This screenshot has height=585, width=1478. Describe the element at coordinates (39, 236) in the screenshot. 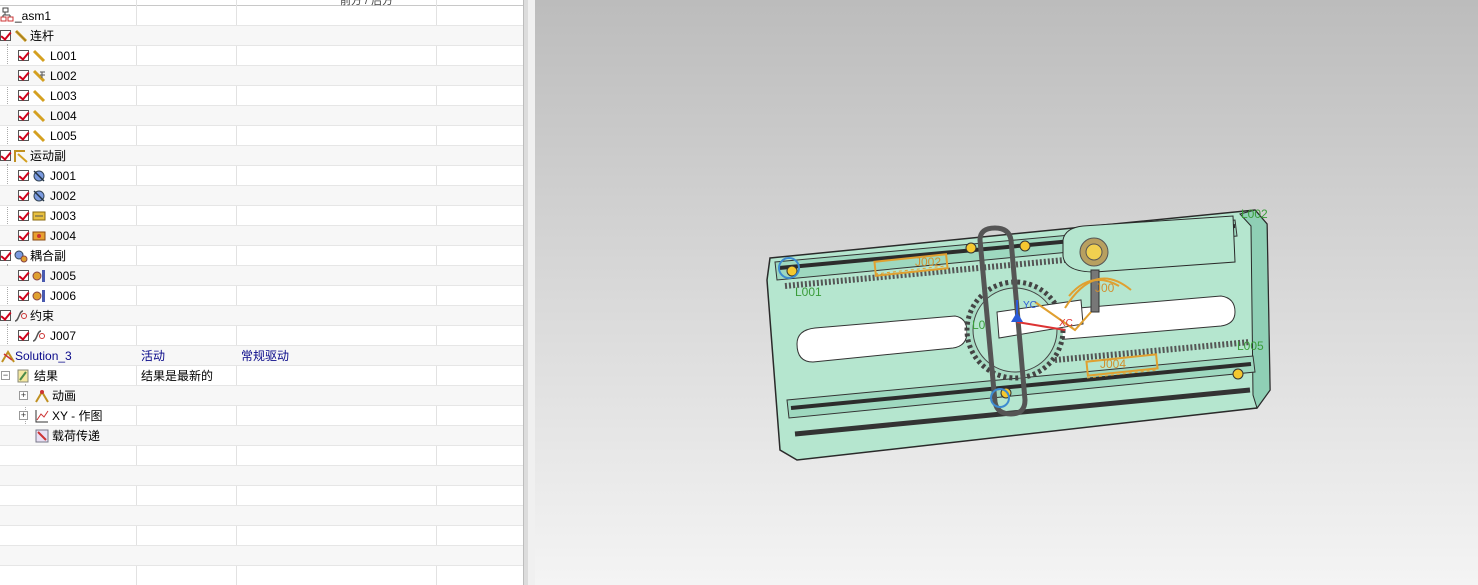

I see `cylindrical-joint-icon` at that location.